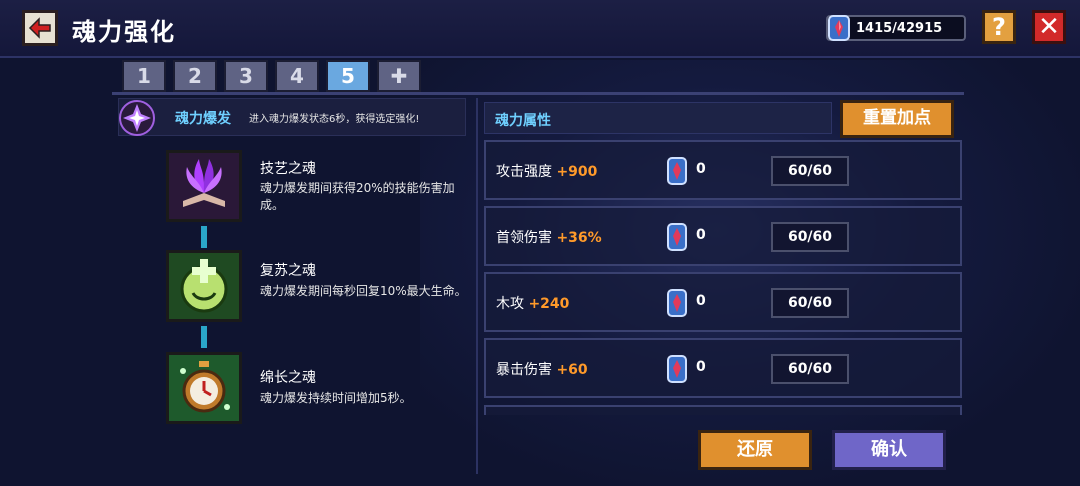 This screenshot has height=486, width=1080. What do you see at coordinates (723, 170) in the screenshot?
I see `attribute-row: 攻击强度 +900 0 60/60` at bounding box center [723, 170].